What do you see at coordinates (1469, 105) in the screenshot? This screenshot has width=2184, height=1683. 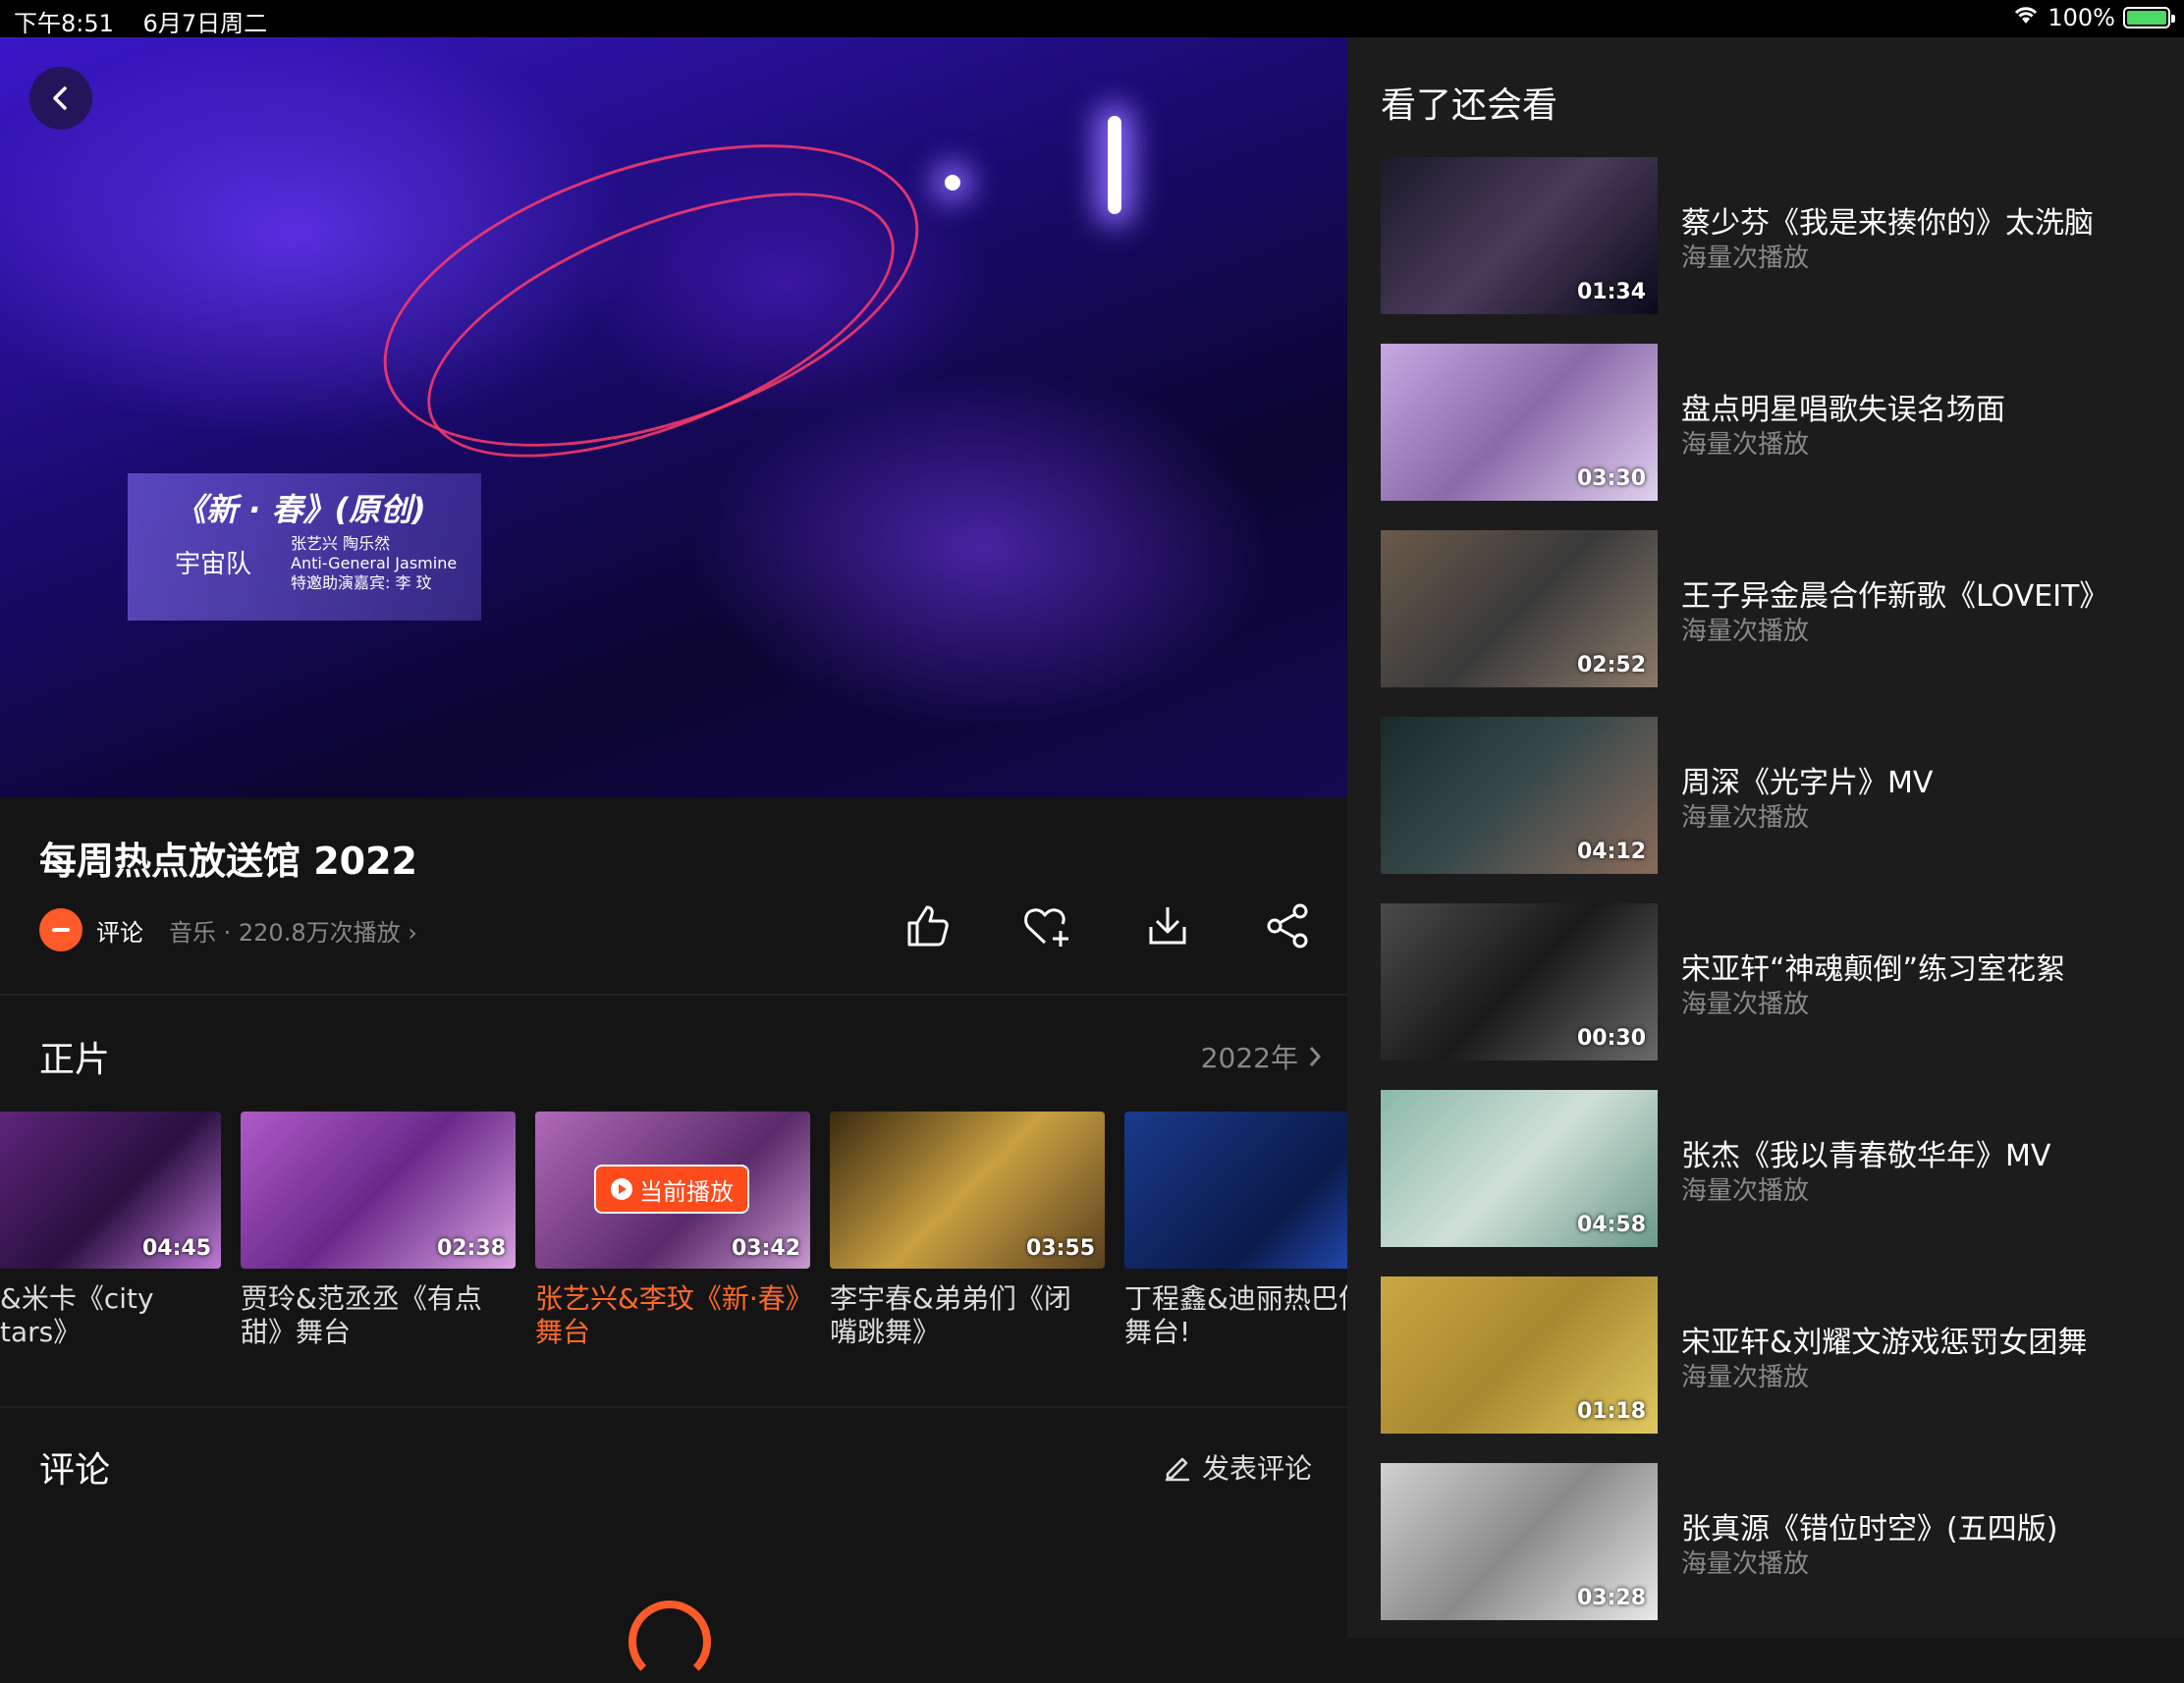 I see `sidebar-heading: 看了还会看` at bounding box center [1469, 105].